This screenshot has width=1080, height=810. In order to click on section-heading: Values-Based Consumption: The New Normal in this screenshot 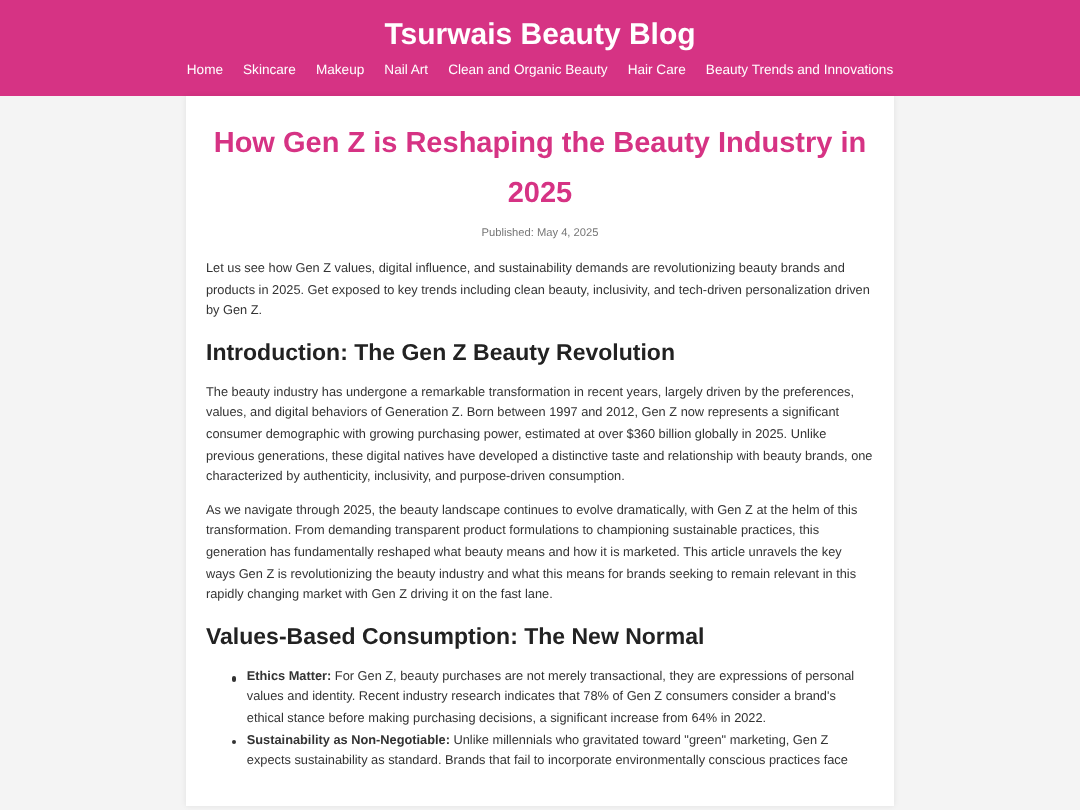, I will do `click(456, 637)`.